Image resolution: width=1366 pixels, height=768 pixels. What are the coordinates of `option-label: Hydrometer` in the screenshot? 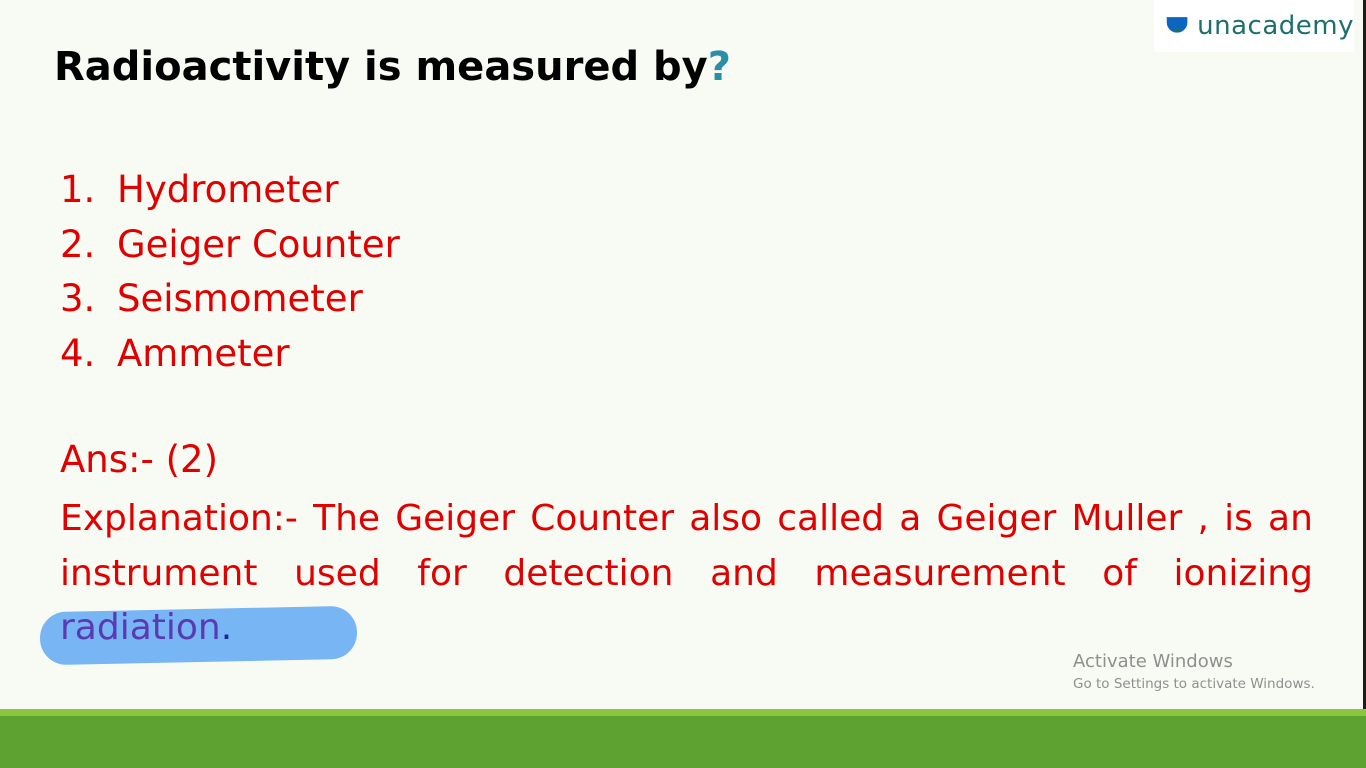 It's located at (228, 189).